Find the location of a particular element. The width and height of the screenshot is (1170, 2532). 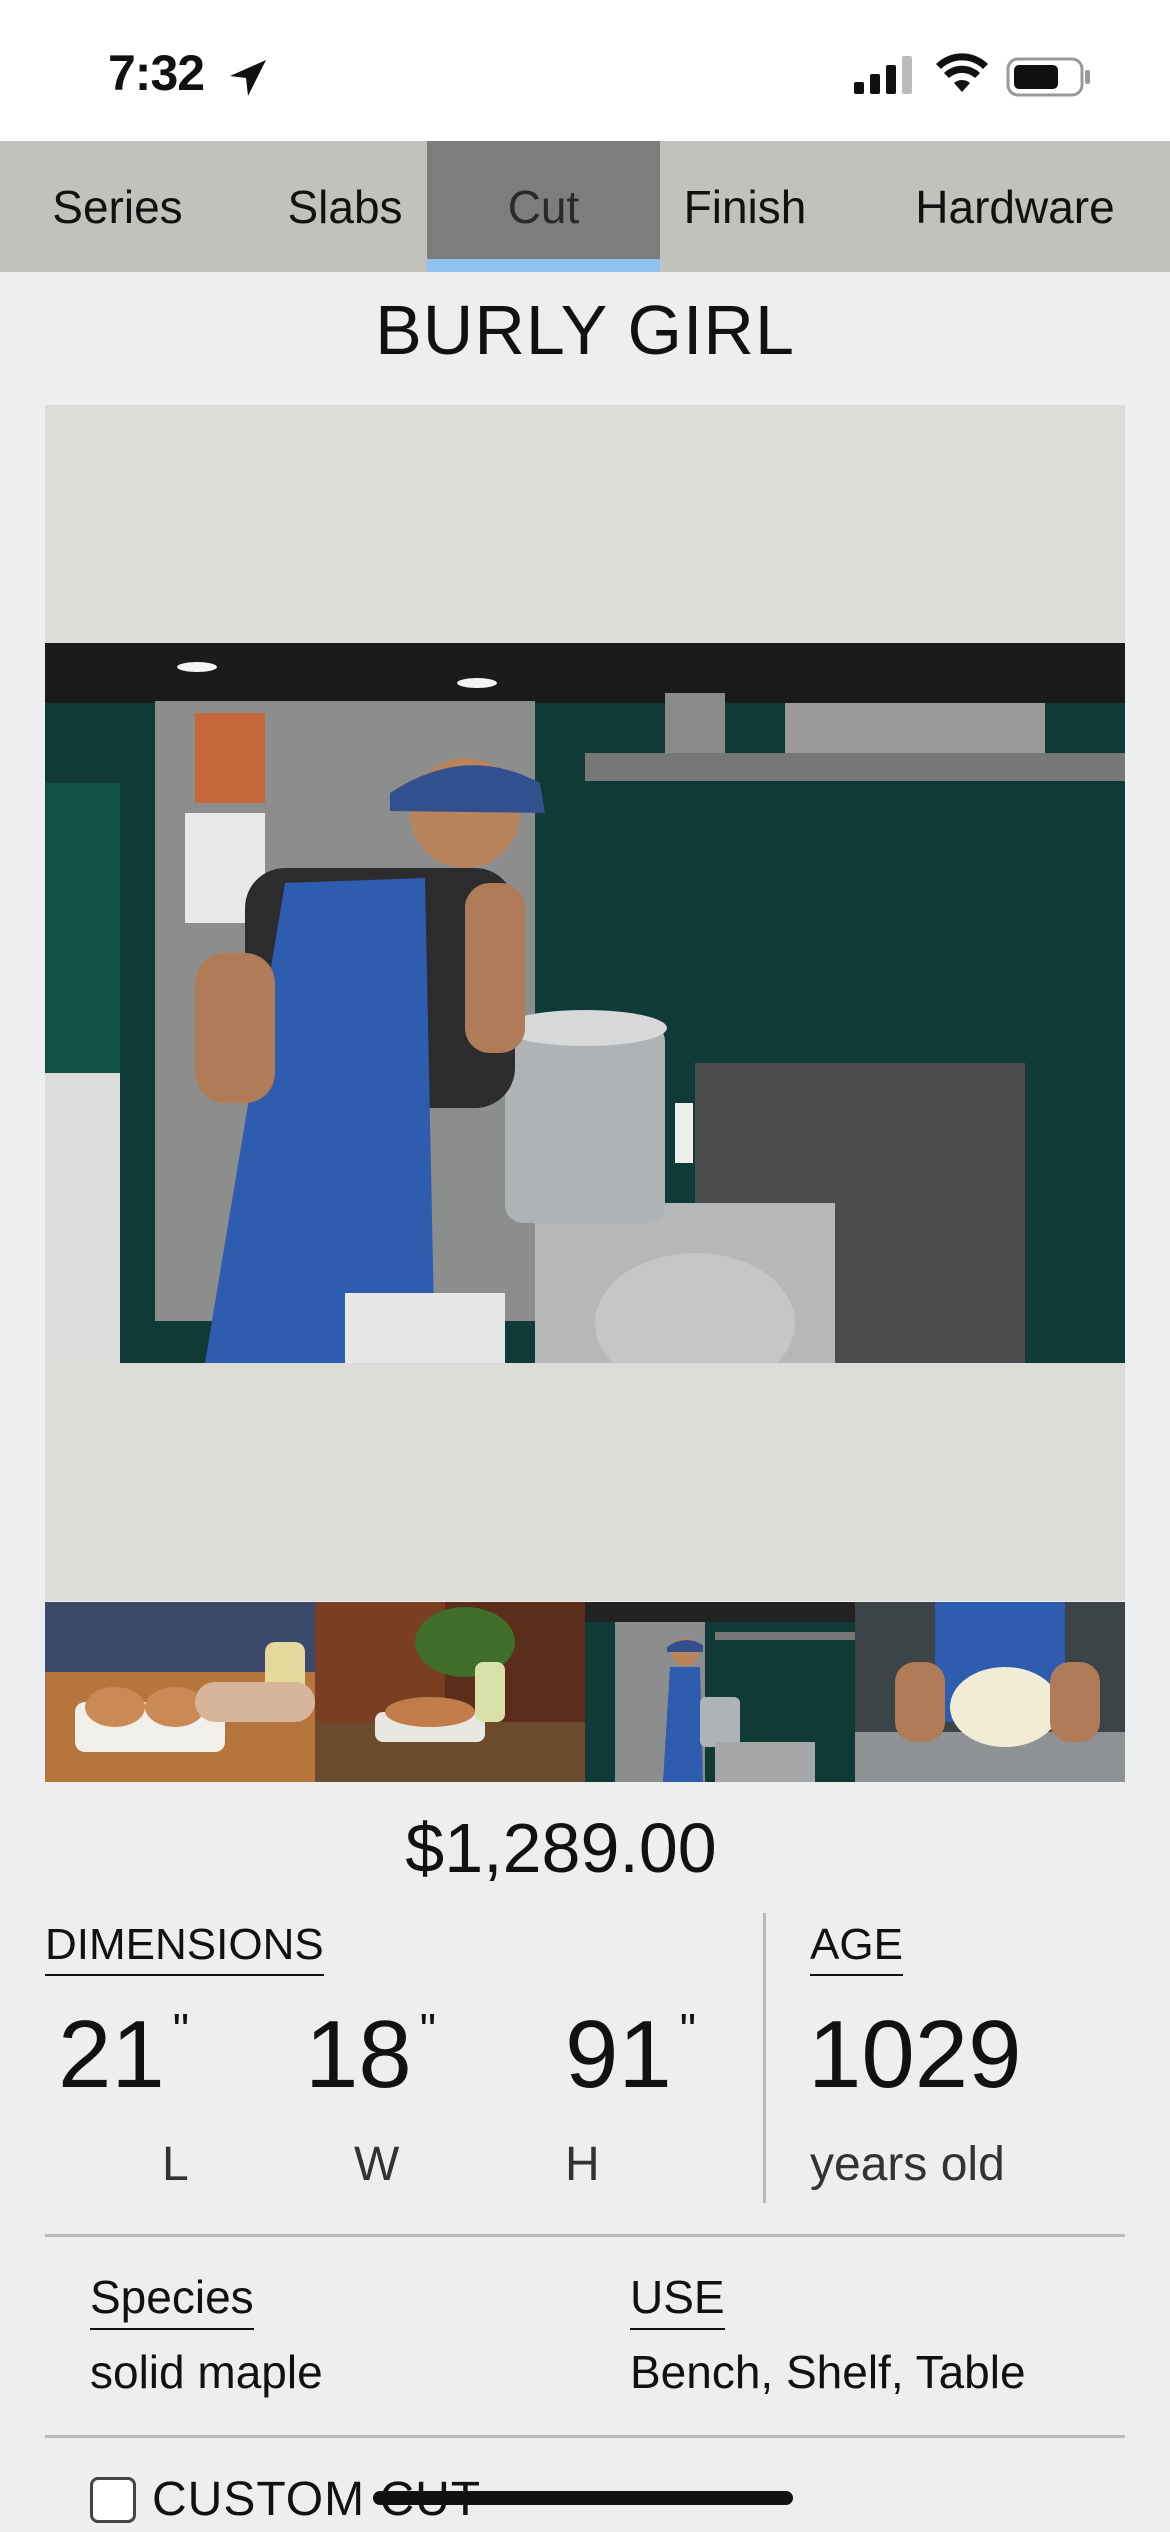

divider-vertical is located at coordinates (764, 2058).